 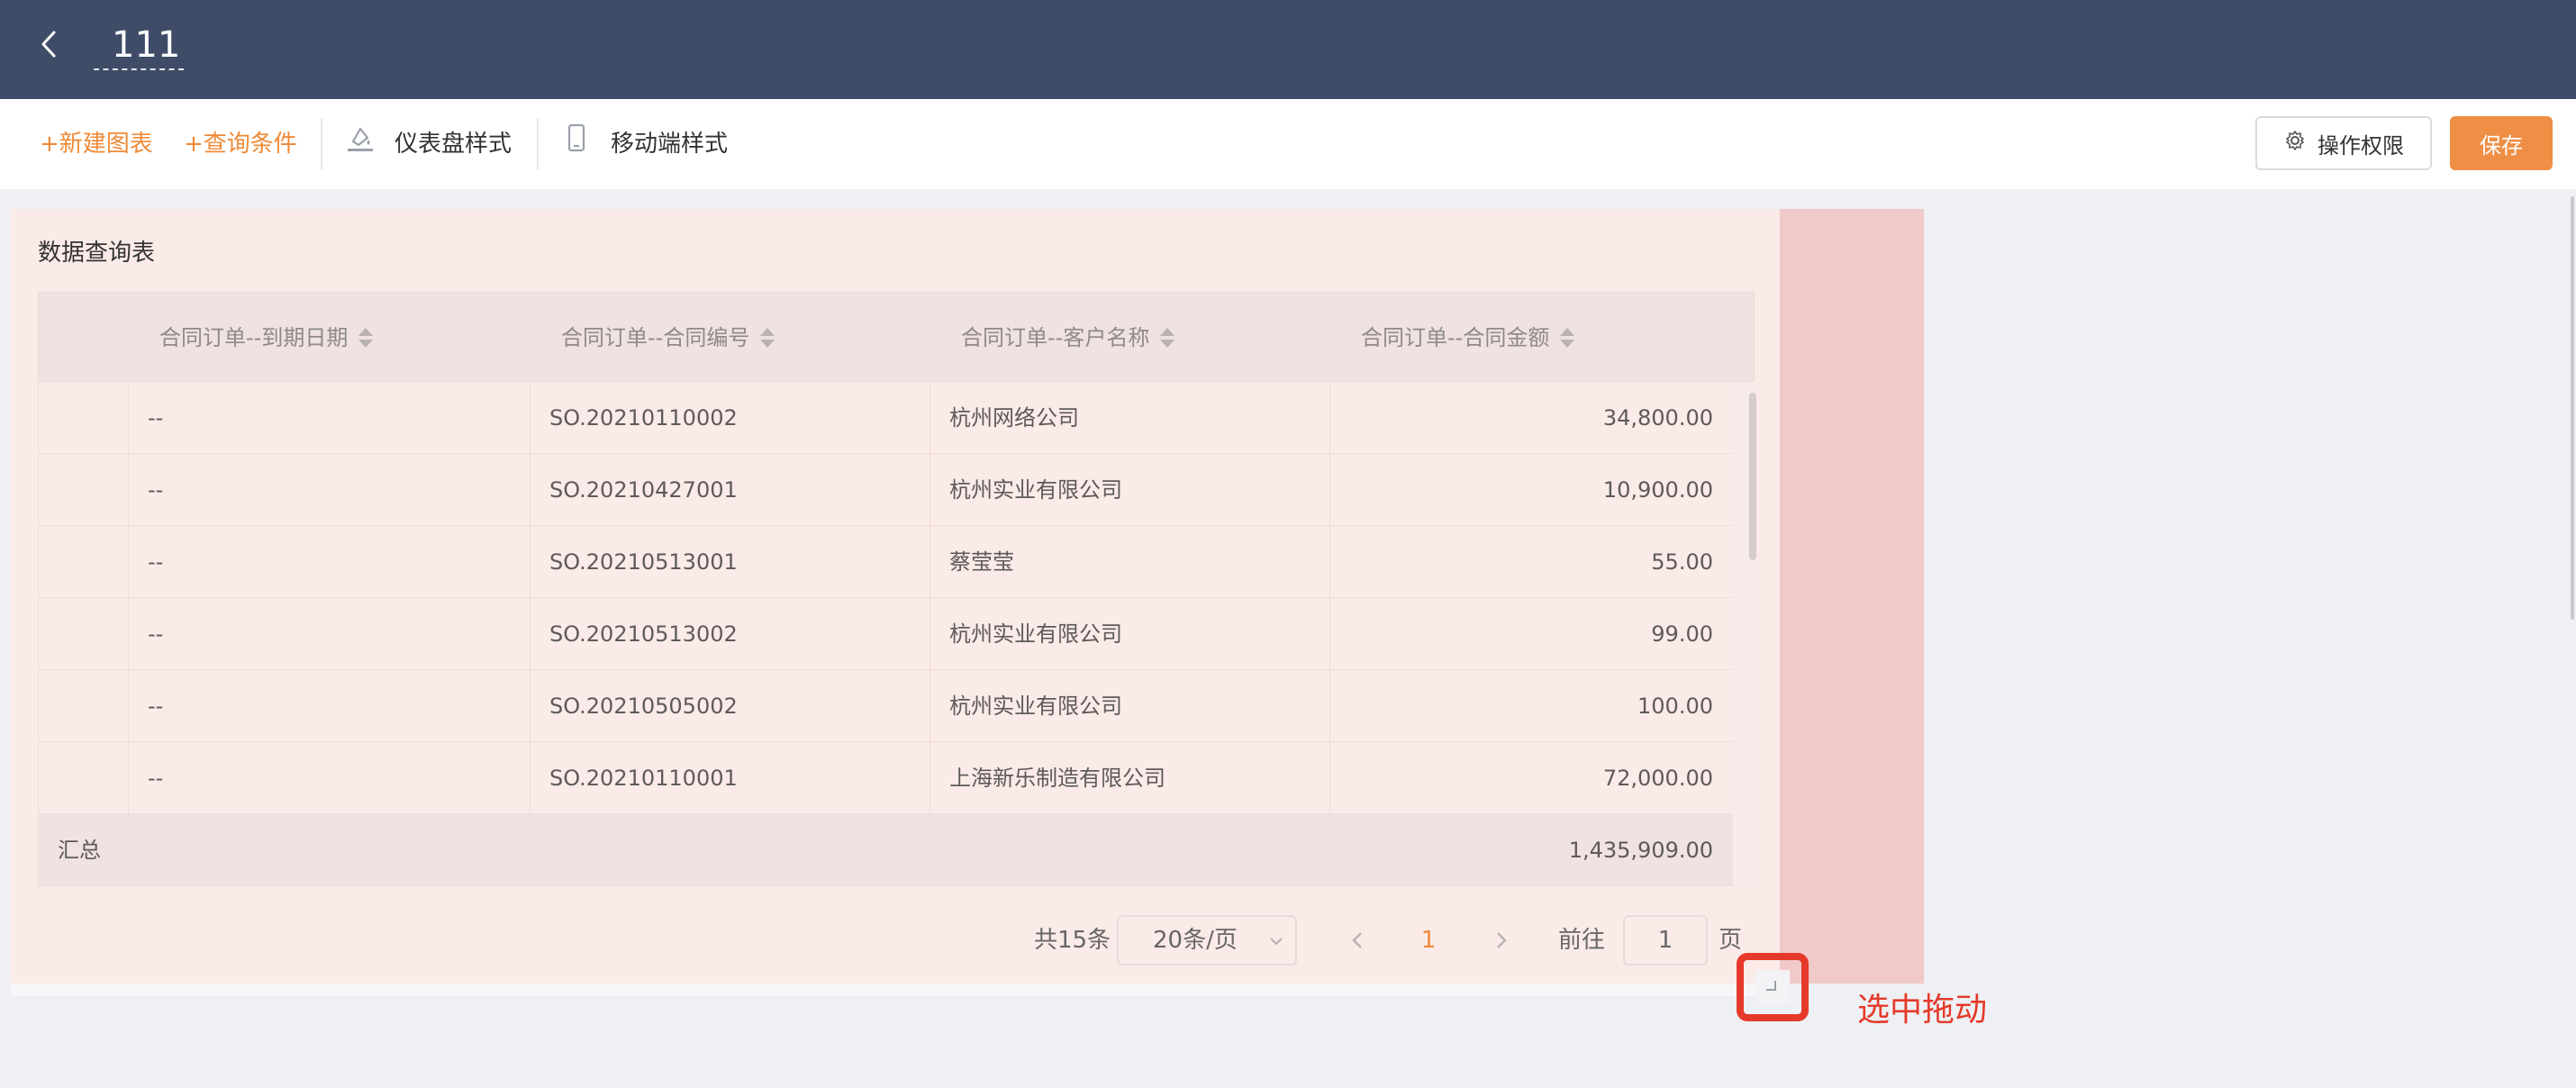 I want to click on permissions-button: 操作权限, so click(x=2343, y=143).